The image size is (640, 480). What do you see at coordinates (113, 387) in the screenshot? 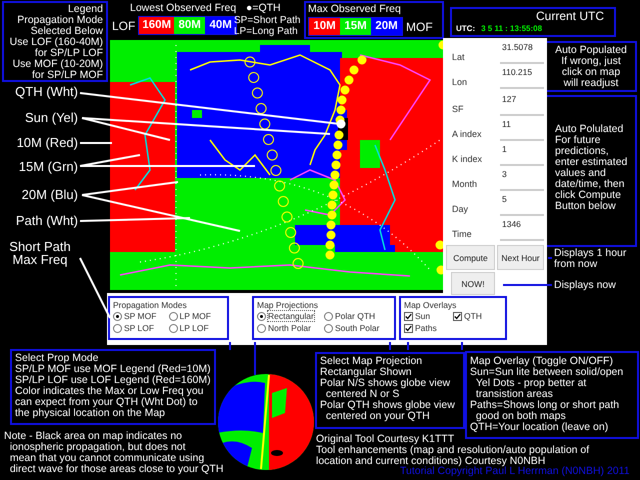
I see `callout-text: Select Prop Mode SP/LP MOF use MOF Legend (Red=10M) SP/LP LOF use LOF Legend (Red=160M) Color indicates the Max or Low Freq you can expect from your QTH (Wht Dot) to the physical location on the Map` at bounding box center [113, 387].